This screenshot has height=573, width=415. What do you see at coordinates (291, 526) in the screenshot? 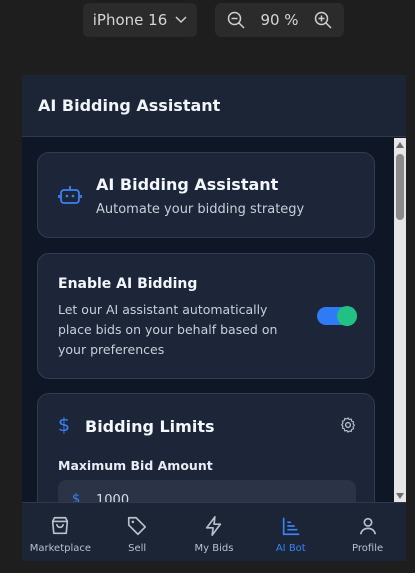
I see `chart-icon` at bounding box center [291, 526].